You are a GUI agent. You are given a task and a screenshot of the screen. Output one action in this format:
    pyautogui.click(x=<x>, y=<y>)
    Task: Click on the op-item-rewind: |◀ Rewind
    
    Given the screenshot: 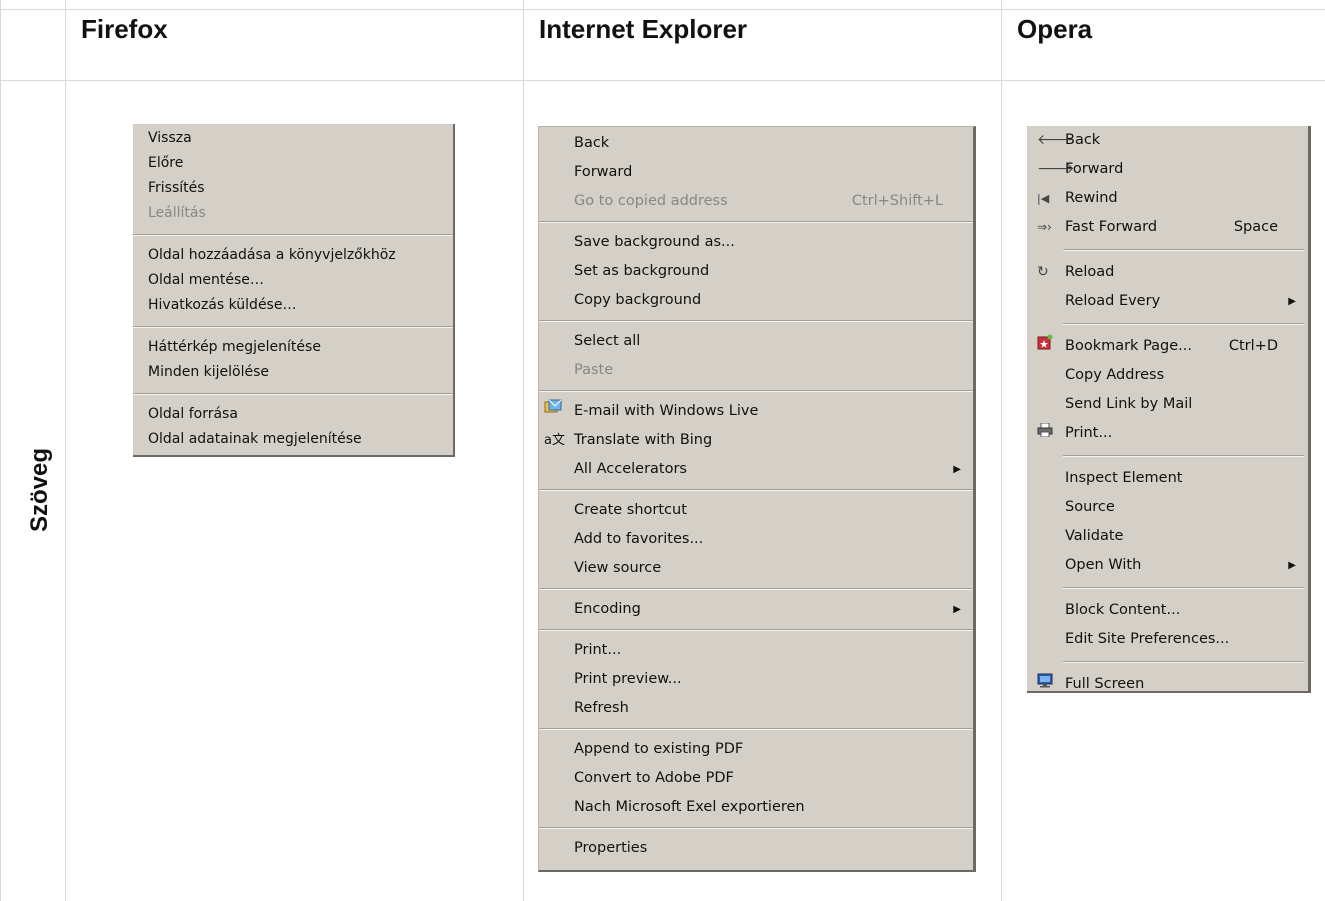 What is the action you would take?
    pyautogui.click(x=1167, y=198)
    